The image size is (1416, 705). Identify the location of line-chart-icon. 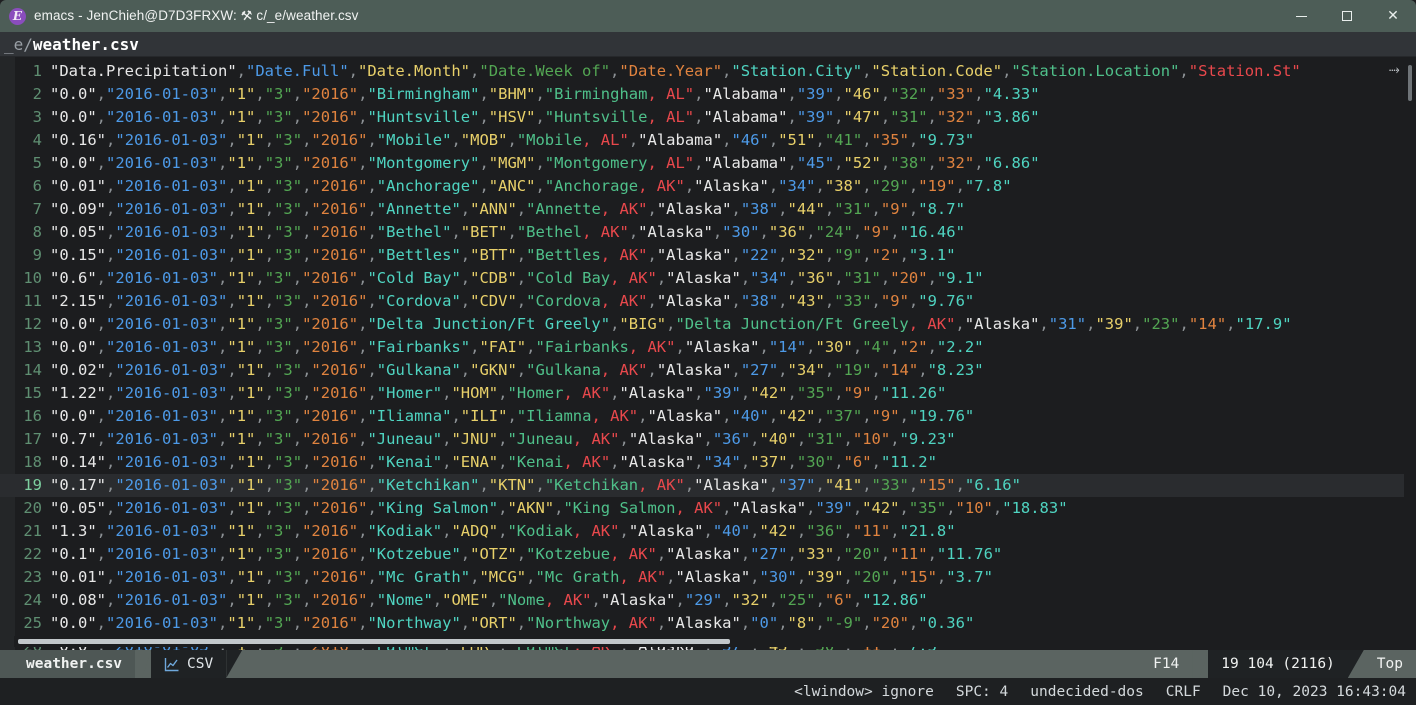
(171, 664).